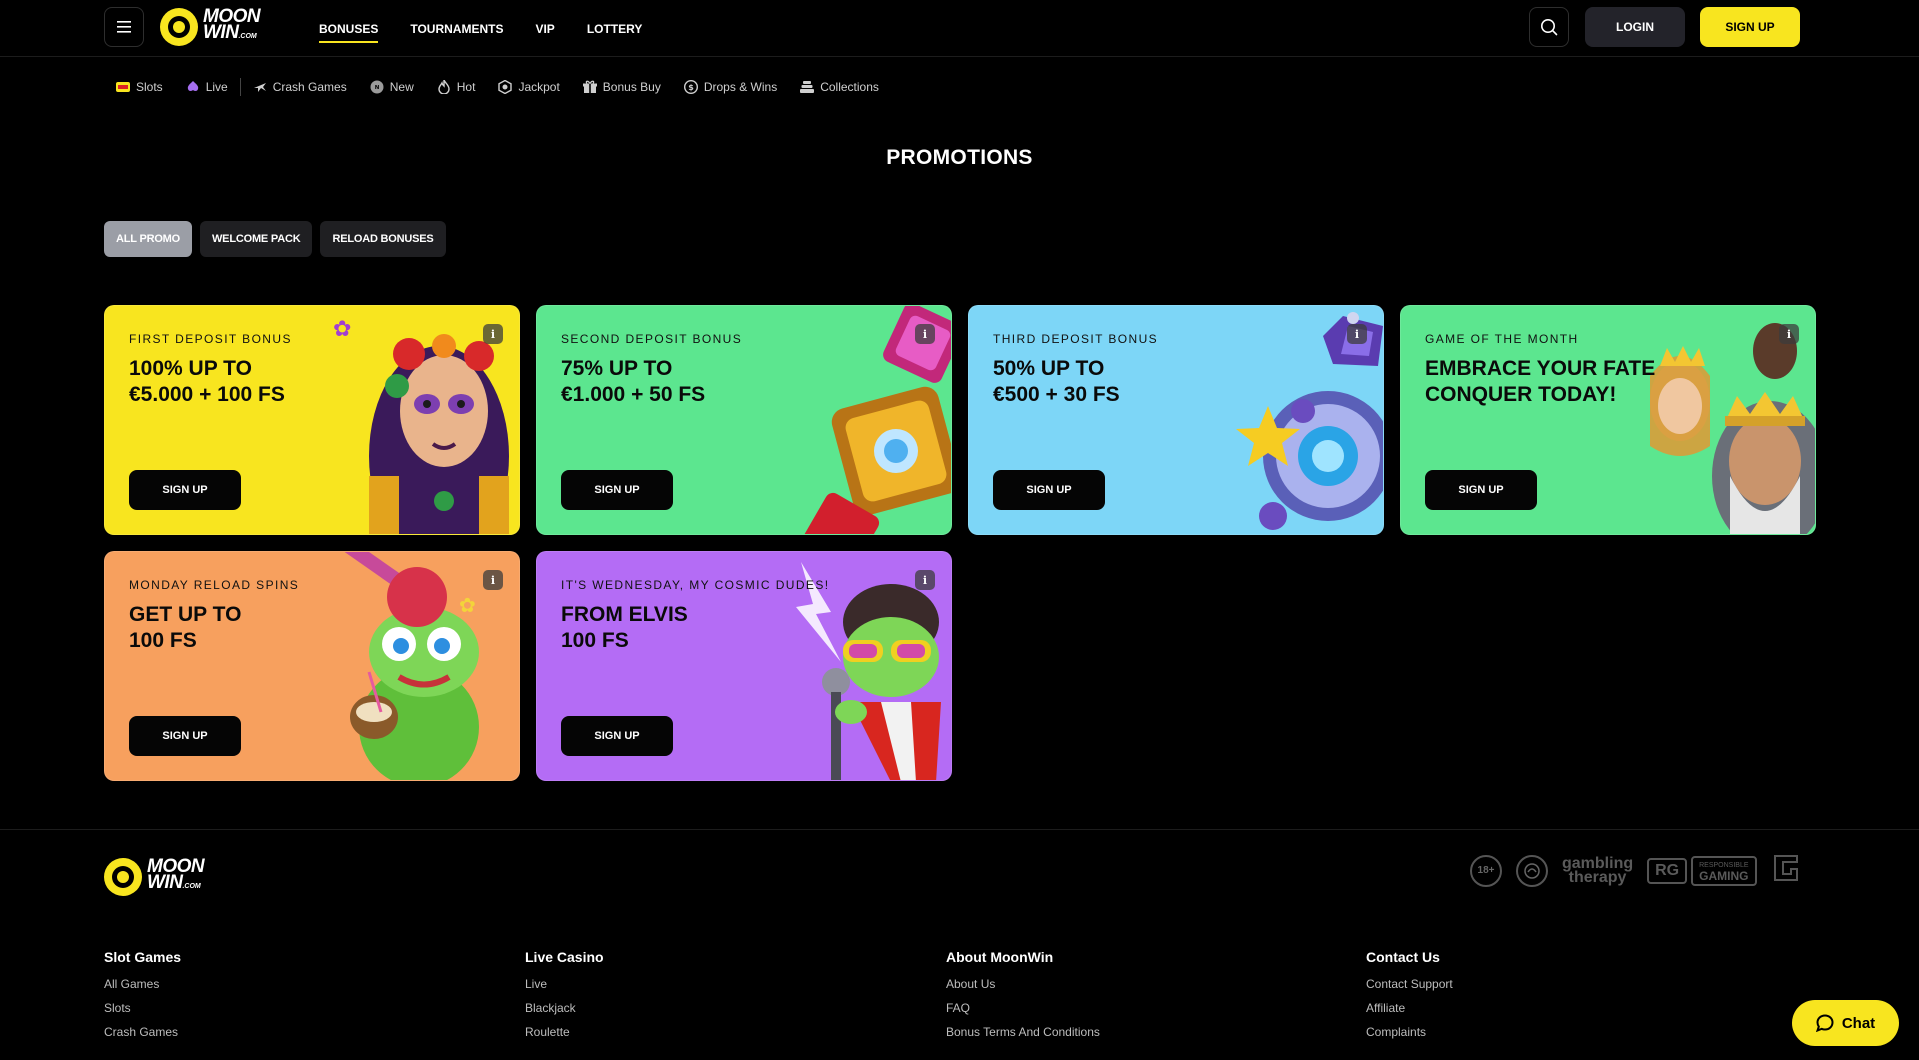  I want to click on stack-icon, so click(807, 87).